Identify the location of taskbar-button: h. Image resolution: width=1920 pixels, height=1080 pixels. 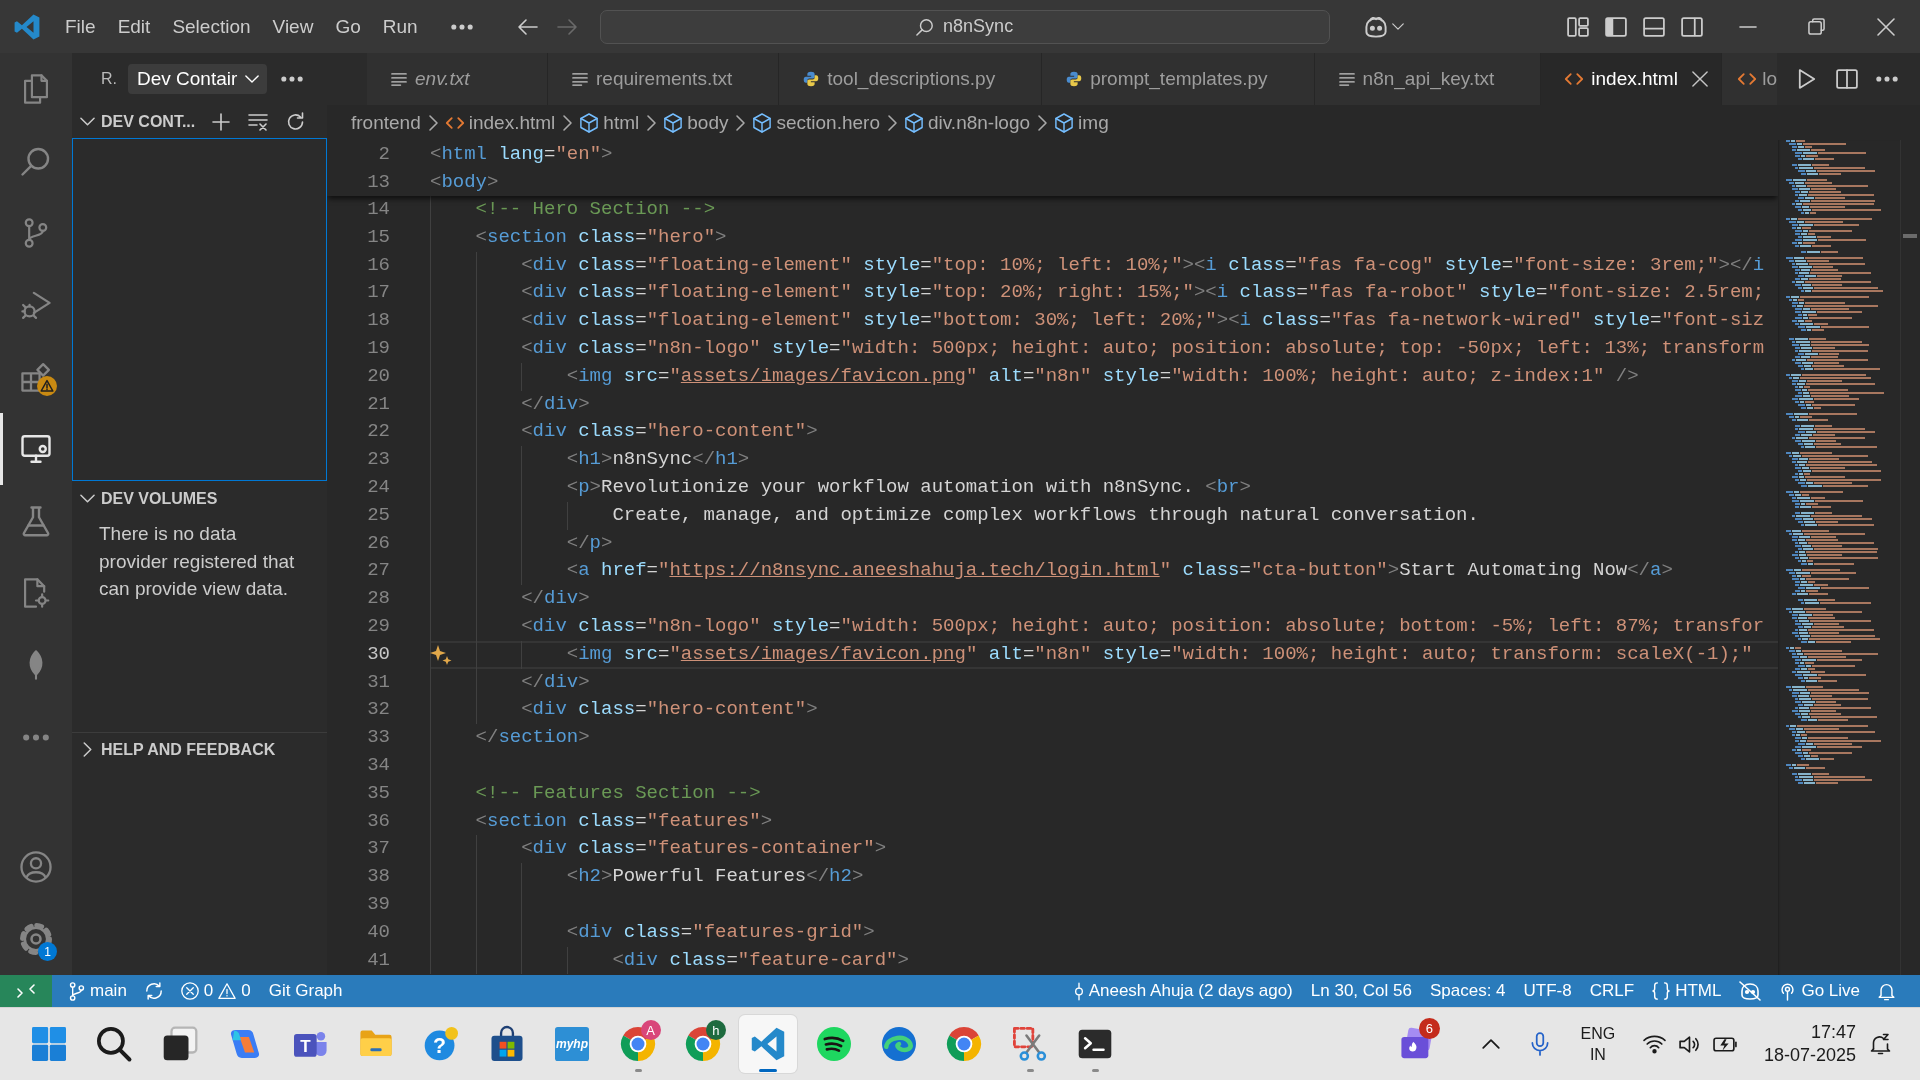
(702, 1044).